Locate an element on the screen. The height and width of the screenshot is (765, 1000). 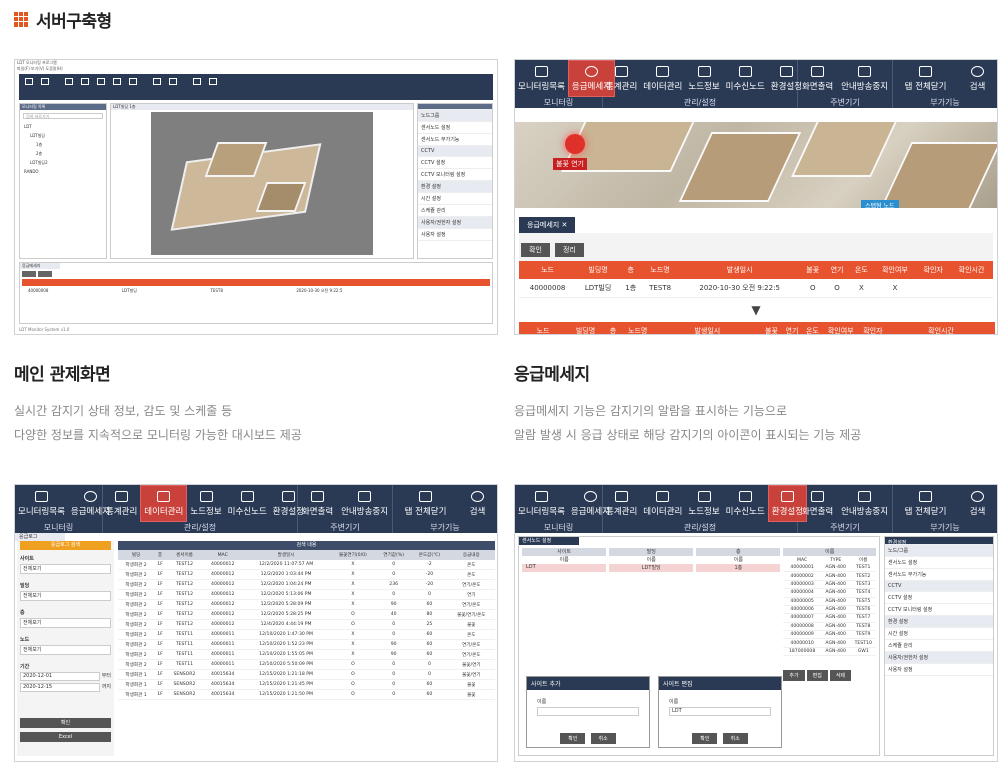
excel-button: Excel is located at coordinates (65, 737).